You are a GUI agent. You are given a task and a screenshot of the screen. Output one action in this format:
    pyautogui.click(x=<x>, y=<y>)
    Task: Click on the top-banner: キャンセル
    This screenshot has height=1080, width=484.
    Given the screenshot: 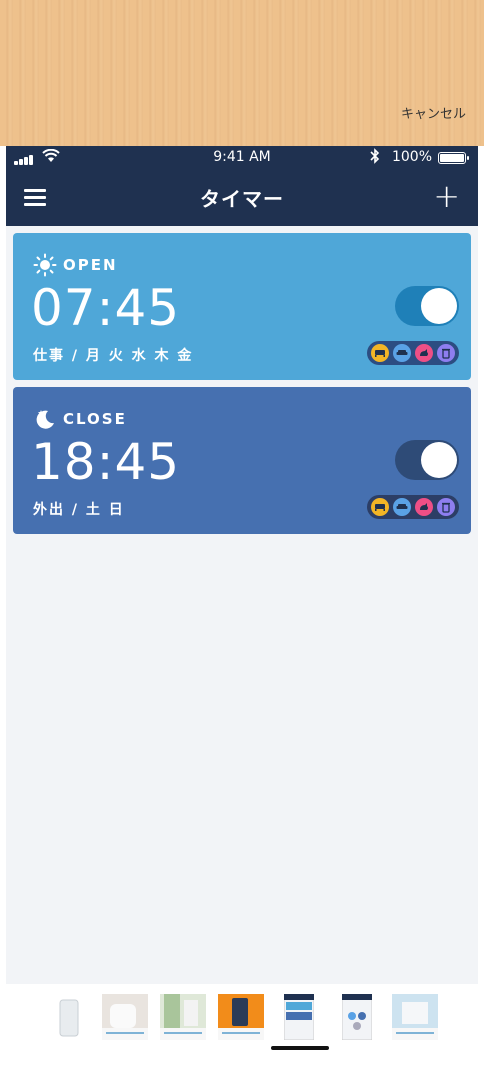 What is the action you would take?
    pyautogui.click(x=242, y=73)
    